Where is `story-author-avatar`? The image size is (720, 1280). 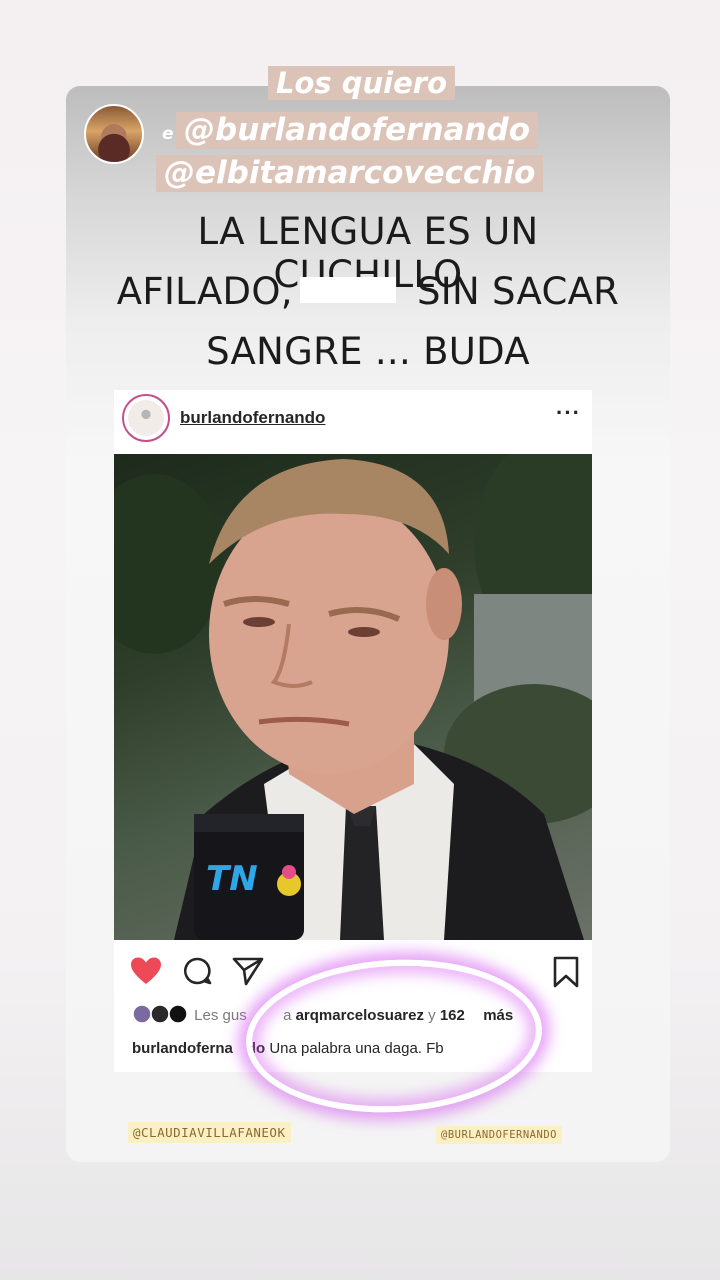 story-author-avatar is located at coordinates (114, 134).